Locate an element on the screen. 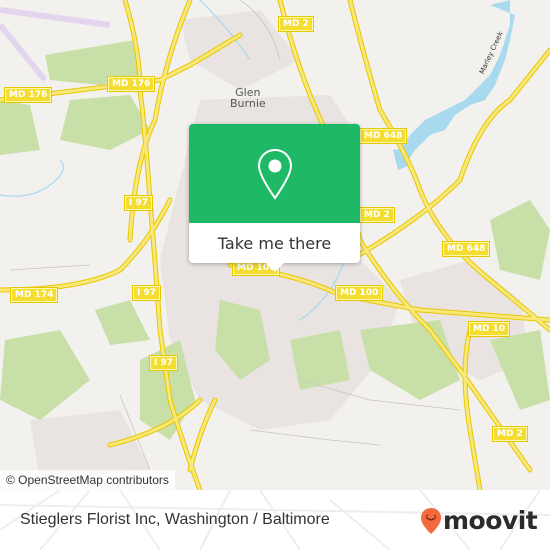 This screenshot has height=550, width=550. water-bodies is located at coordinates (454, 85).